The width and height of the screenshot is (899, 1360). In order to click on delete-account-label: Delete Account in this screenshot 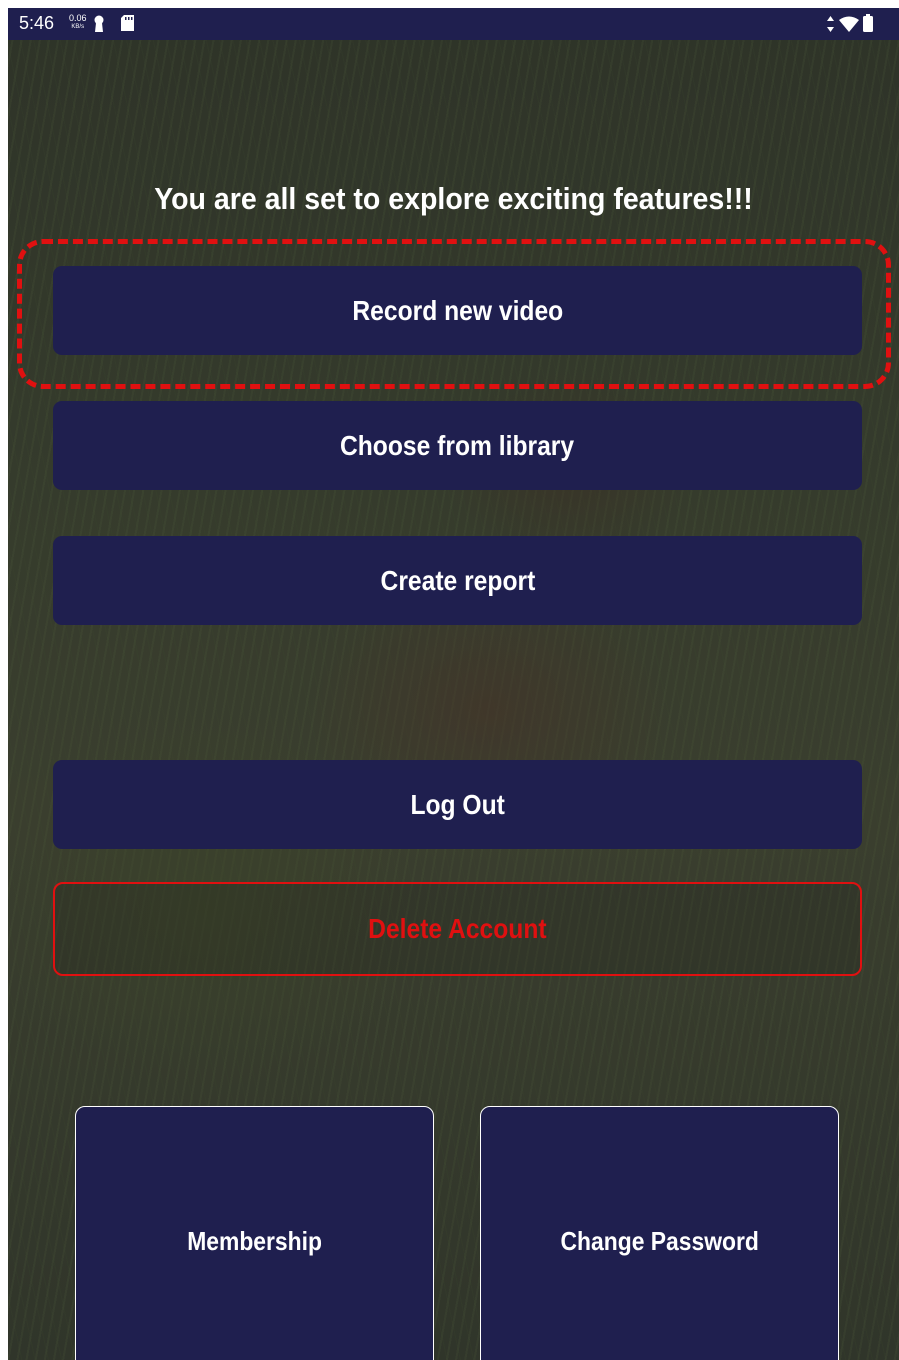, I will do `click(457, 928)`.